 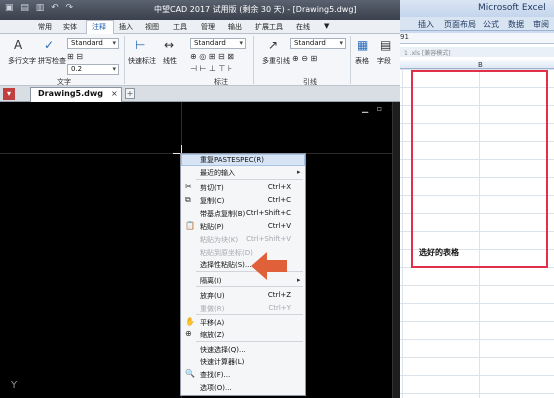 What do you see at coordinates (439, 252) in the screenshot?
I see `selected-table-label: 选好的表格` at bounding box center [439, 252].